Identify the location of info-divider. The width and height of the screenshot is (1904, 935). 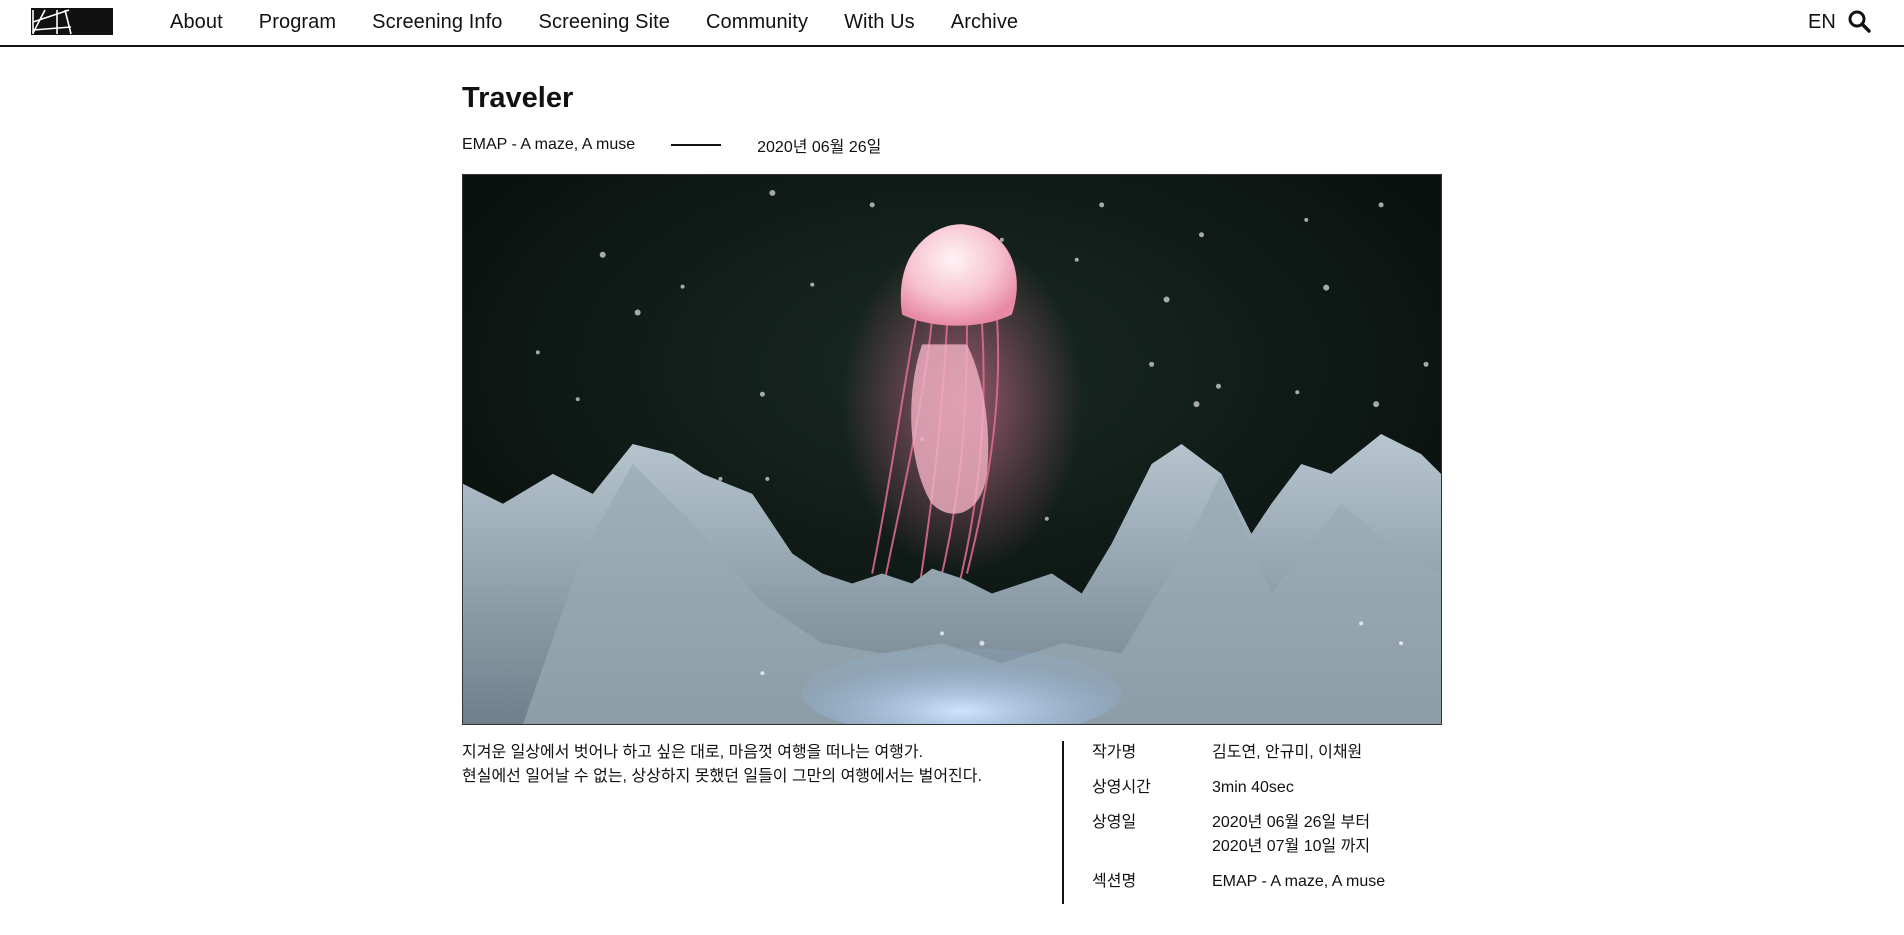
(1063, 822).